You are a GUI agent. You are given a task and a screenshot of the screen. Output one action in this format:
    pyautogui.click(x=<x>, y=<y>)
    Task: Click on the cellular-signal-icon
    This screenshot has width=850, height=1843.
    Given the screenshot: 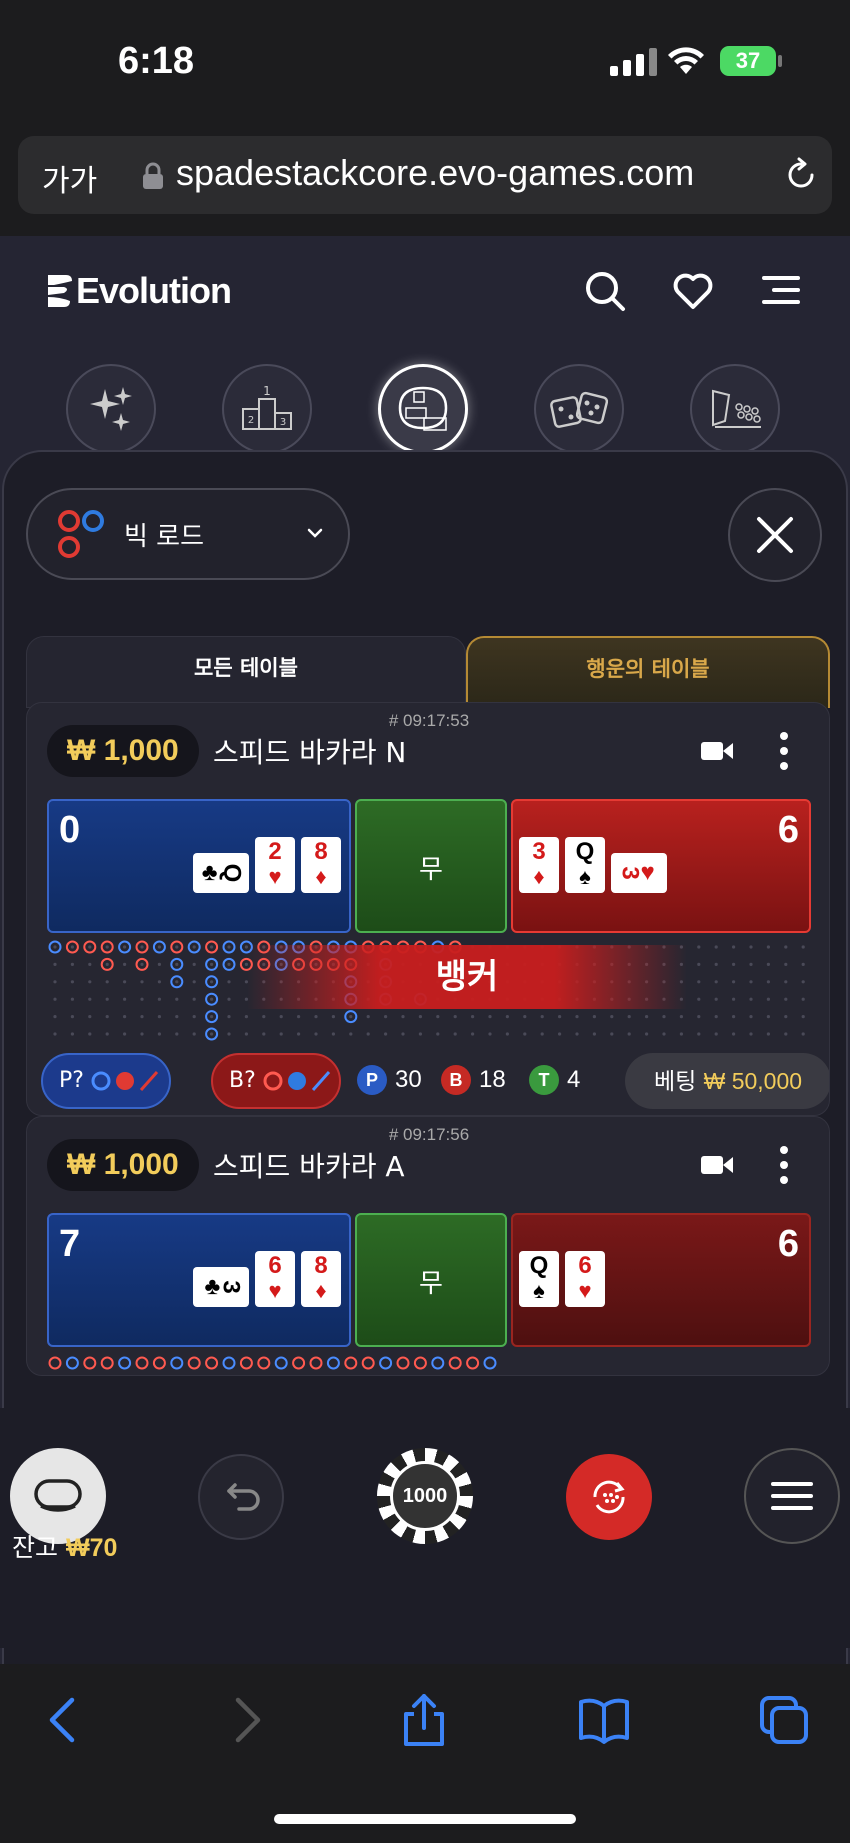 What is the action you would take?
    pyautogui.click(x=633, y=62)
    